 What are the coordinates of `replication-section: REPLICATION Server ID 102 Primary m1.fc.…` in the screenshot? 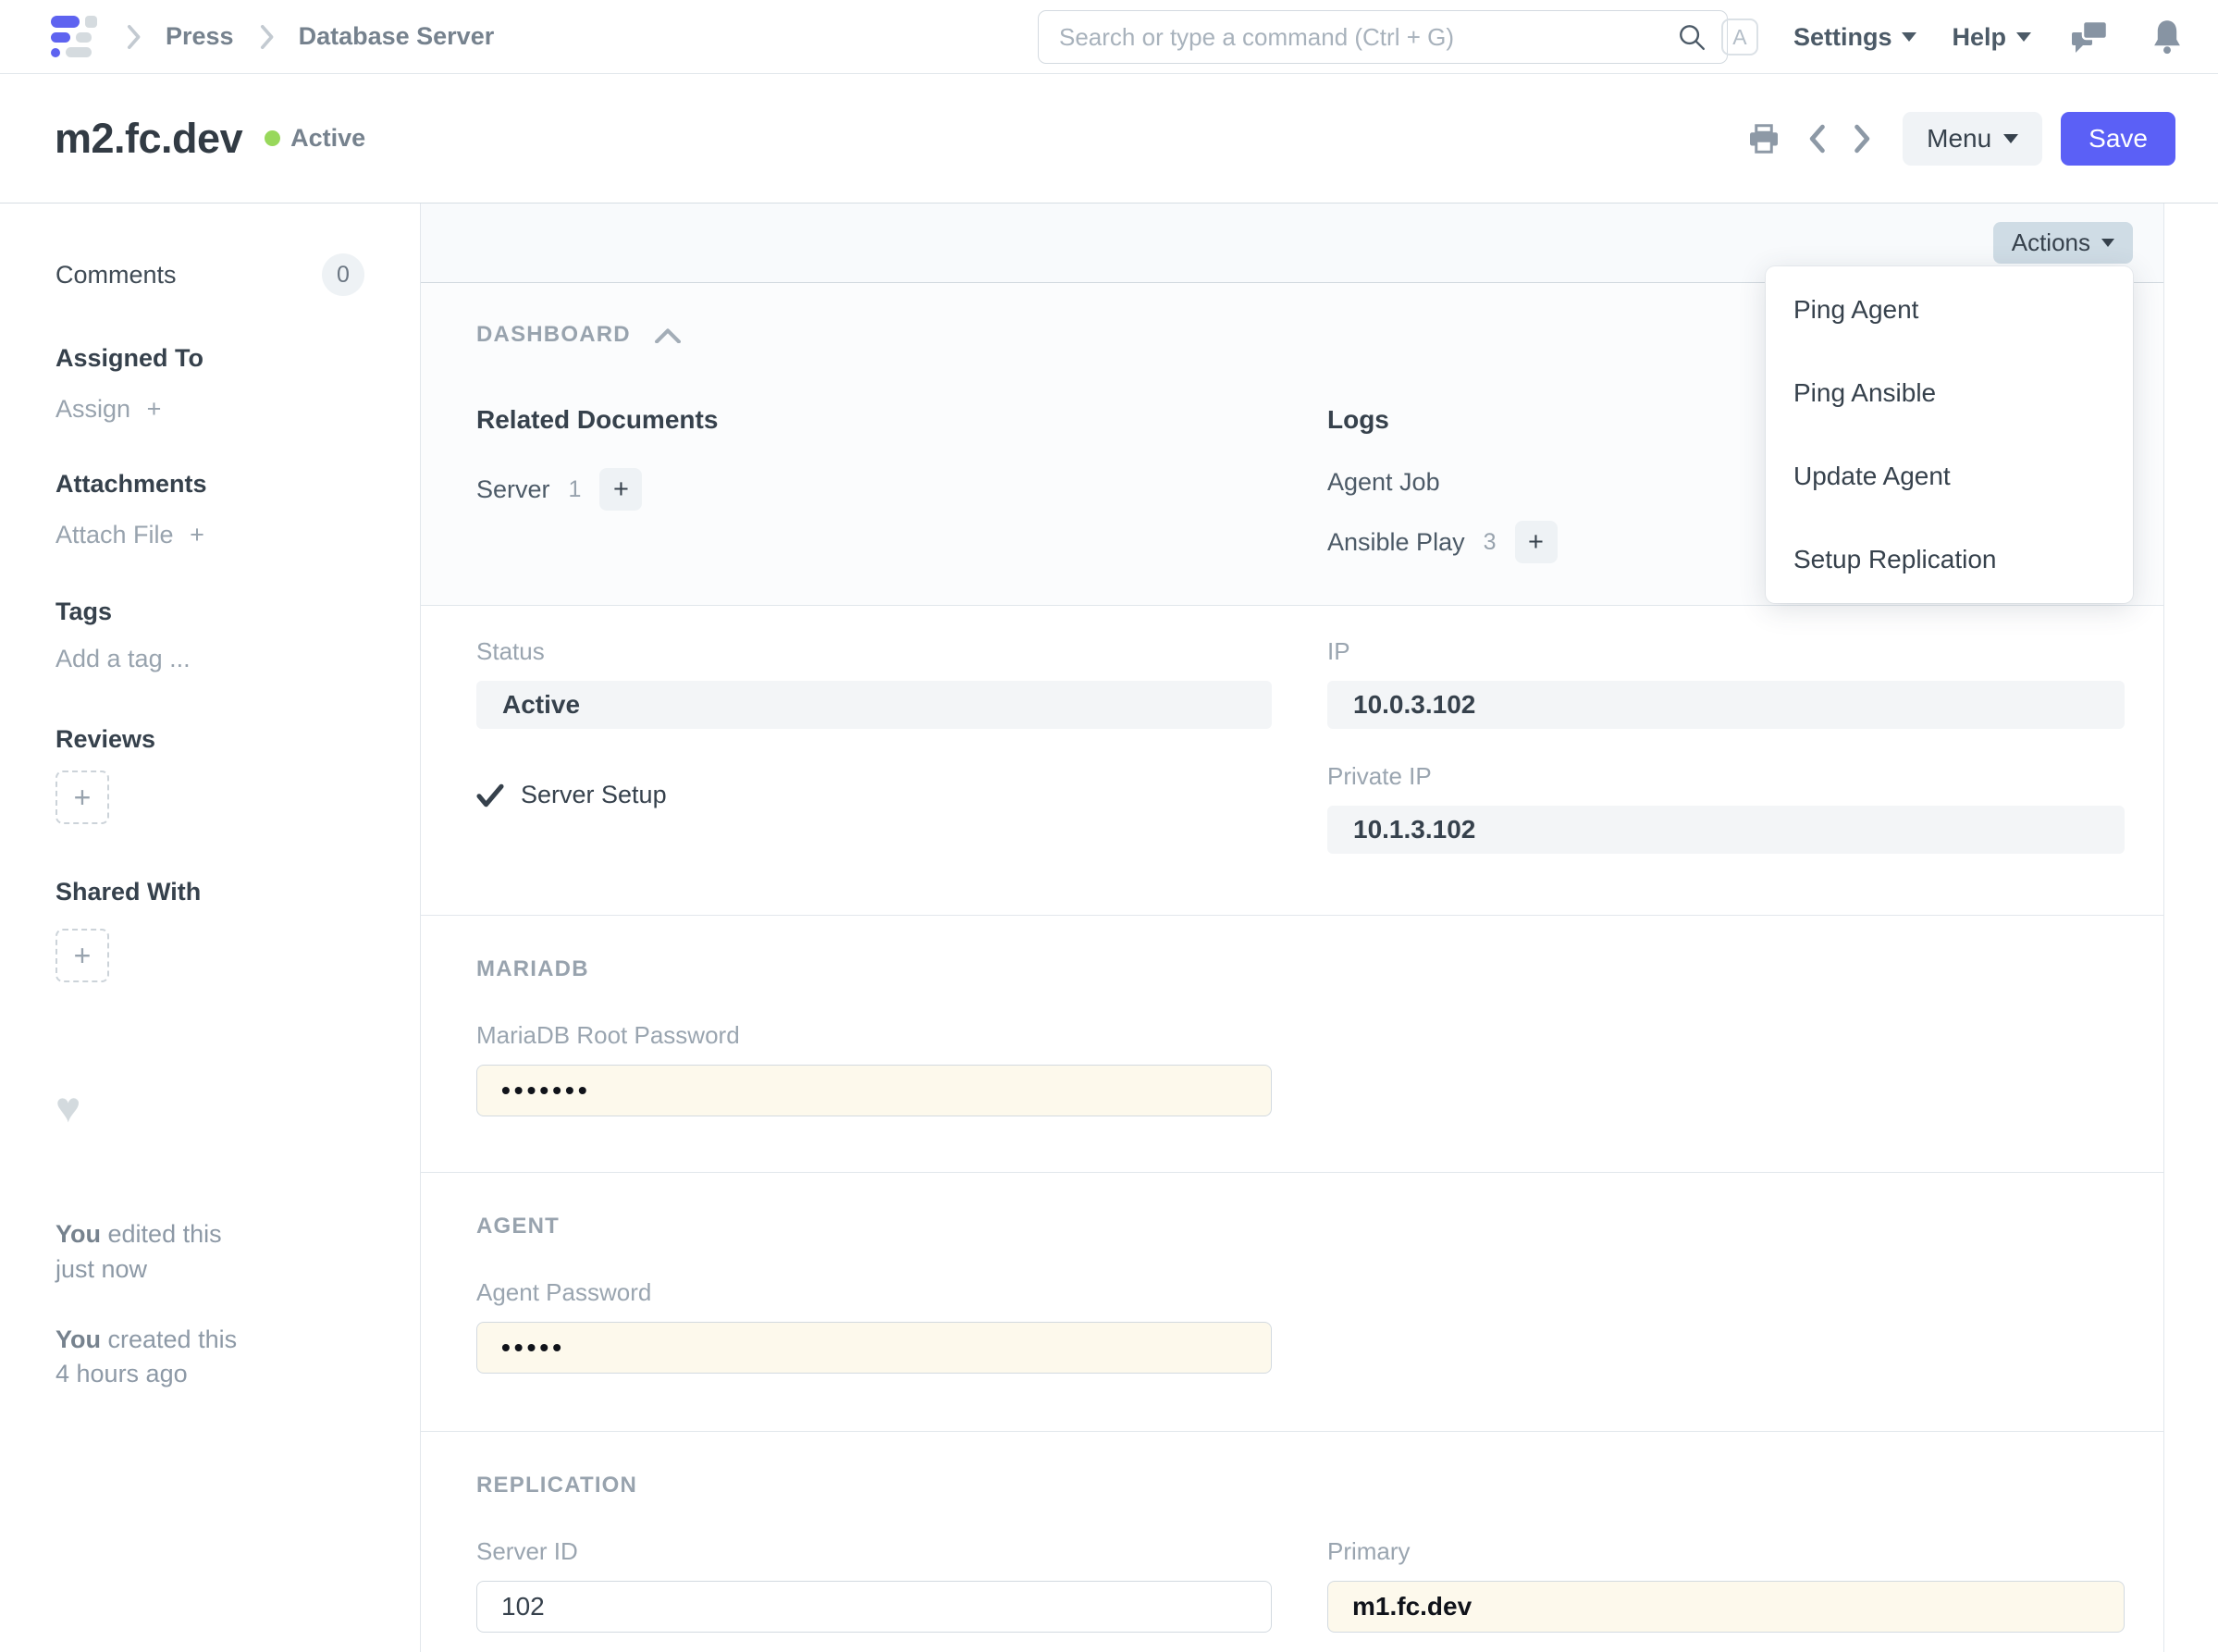 It's located at (1292, 1542).